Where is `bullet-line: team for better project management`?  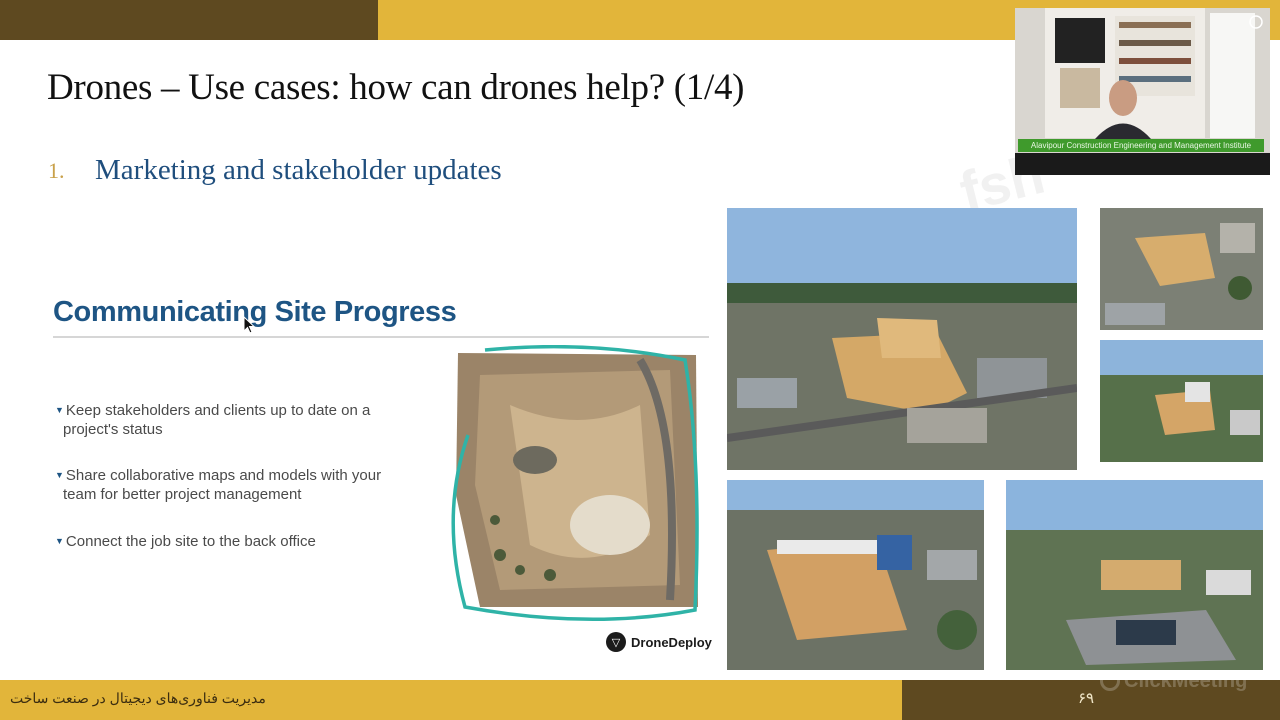 bullet-line: team for better project management is located at coordinates (182, 494).